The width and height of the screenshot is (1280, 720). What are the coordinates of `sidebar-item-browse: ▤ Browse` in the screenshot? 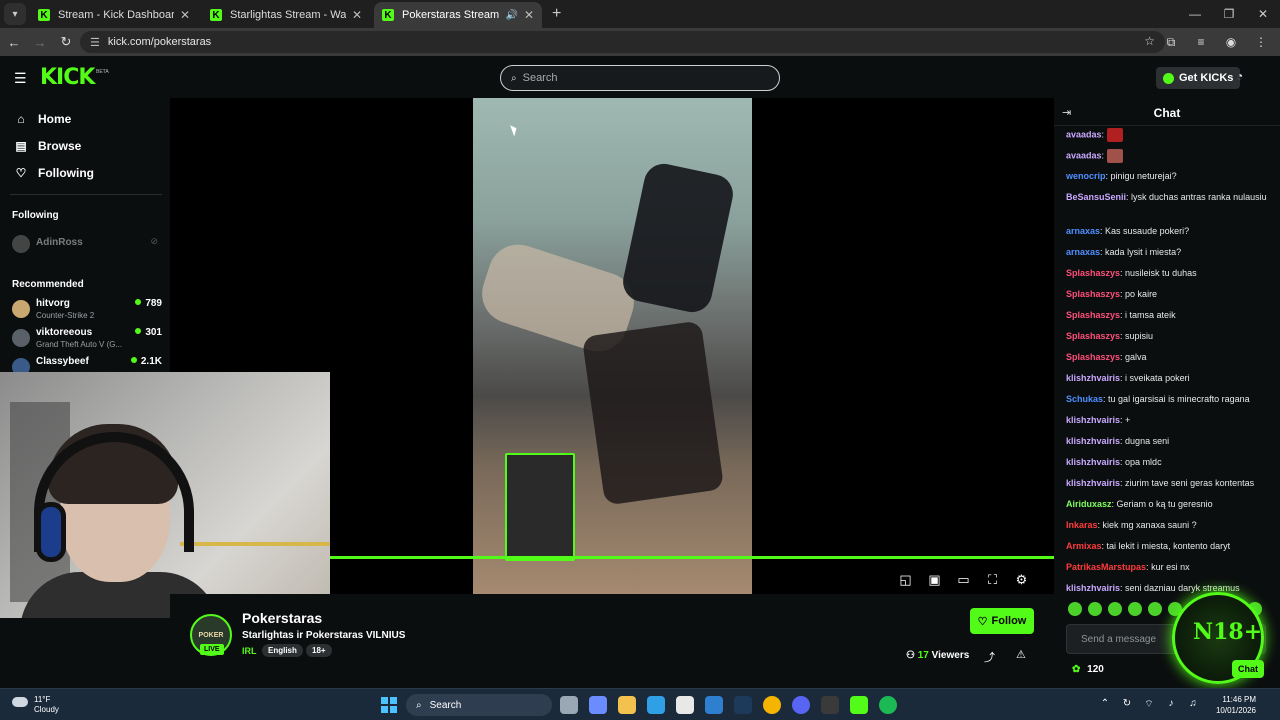 It's located at (46, 146).